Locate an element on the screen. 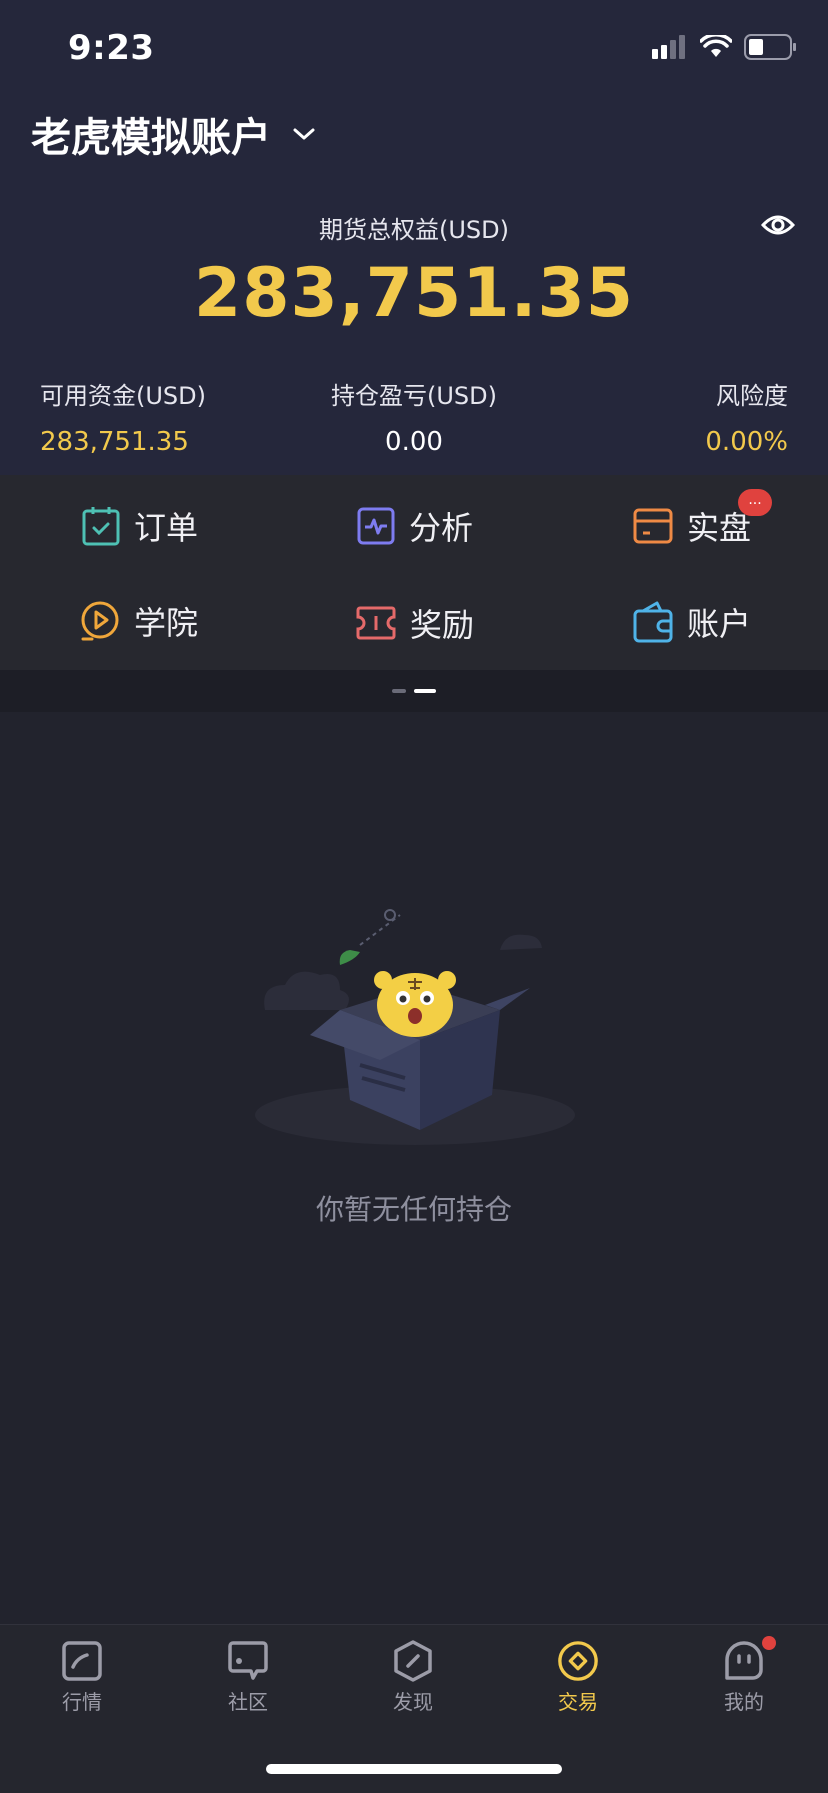 The height and width of the screenshot is (1793, 828). tab-market: 行情 is located at coordinates (82, 1677).